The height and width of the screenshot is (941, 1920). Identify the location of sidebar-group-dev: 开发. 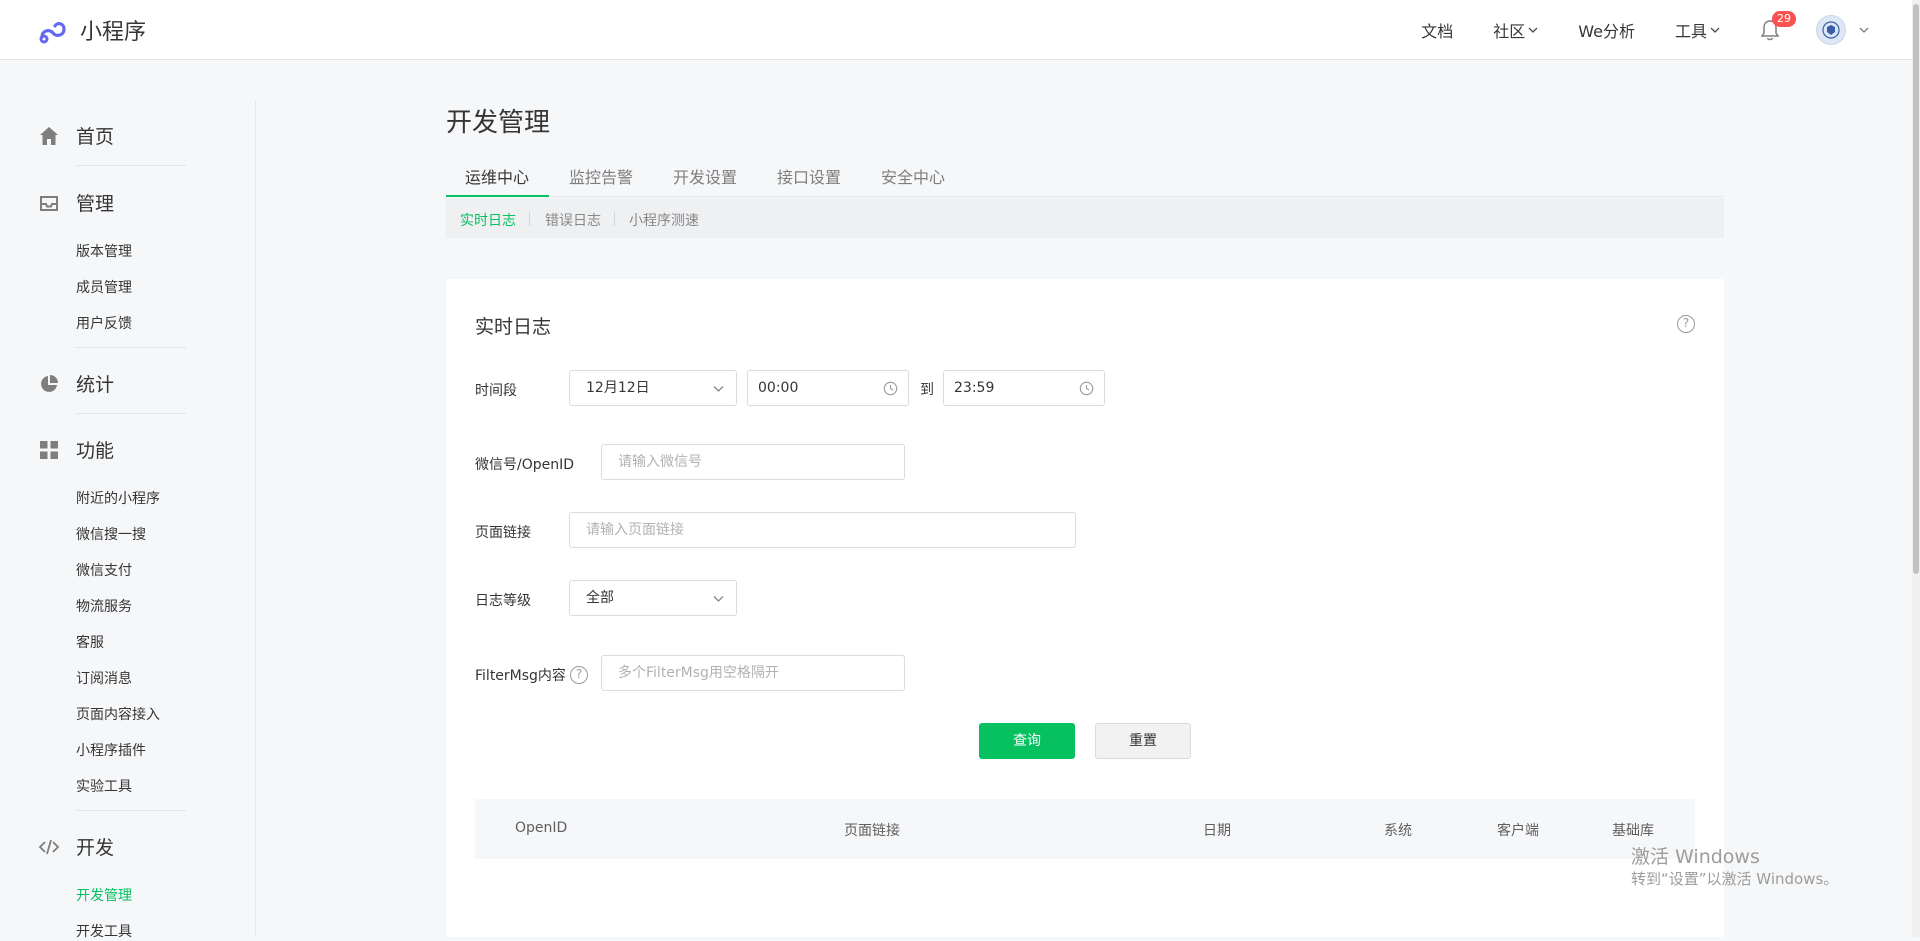
(76, 846).